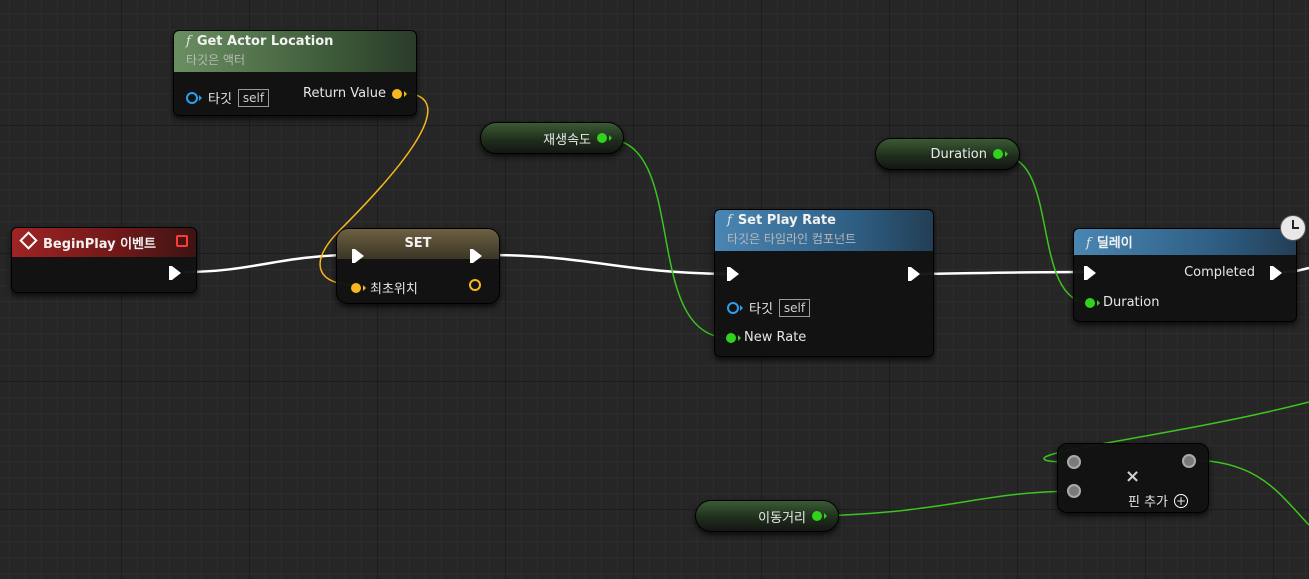 The width and height of the screenshot is (1309, 579). I want to click on duration-pin: Duration, so click(1122, 302).